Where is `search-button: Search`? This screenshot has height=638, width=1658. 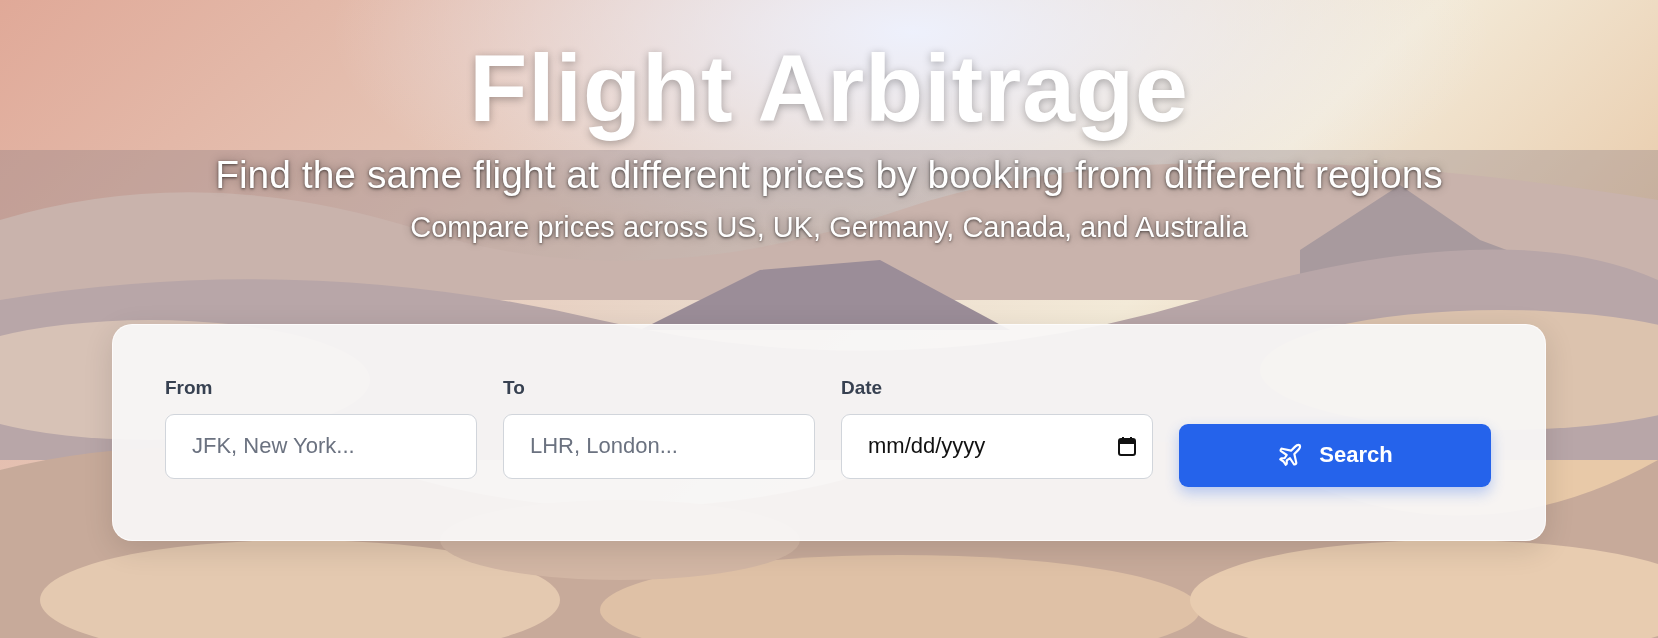 search-button: Search is located at coordinates (1335, 455).